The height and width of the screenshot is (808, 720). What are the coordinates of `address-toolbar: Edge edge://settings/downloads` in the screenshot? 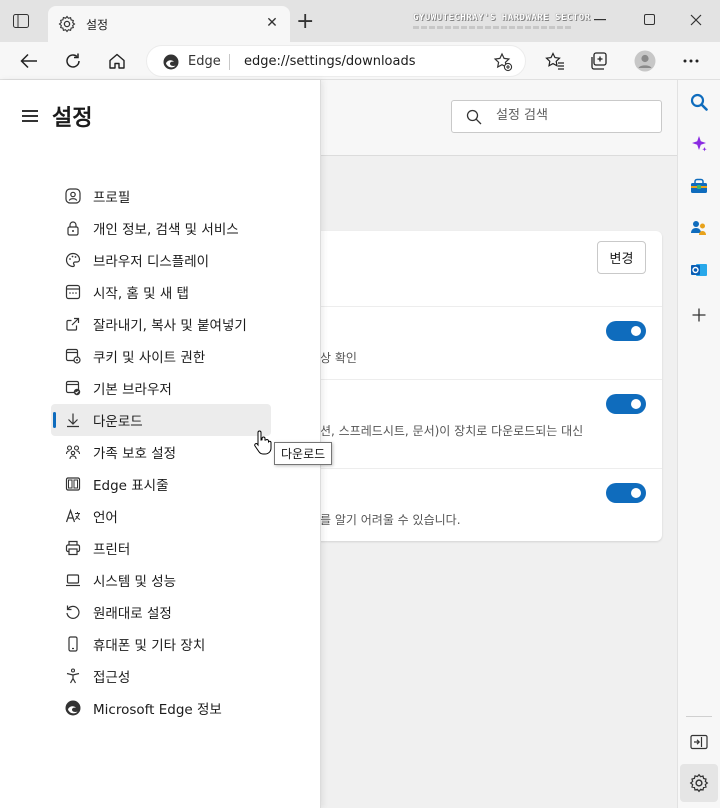 It's located at (360, 61).